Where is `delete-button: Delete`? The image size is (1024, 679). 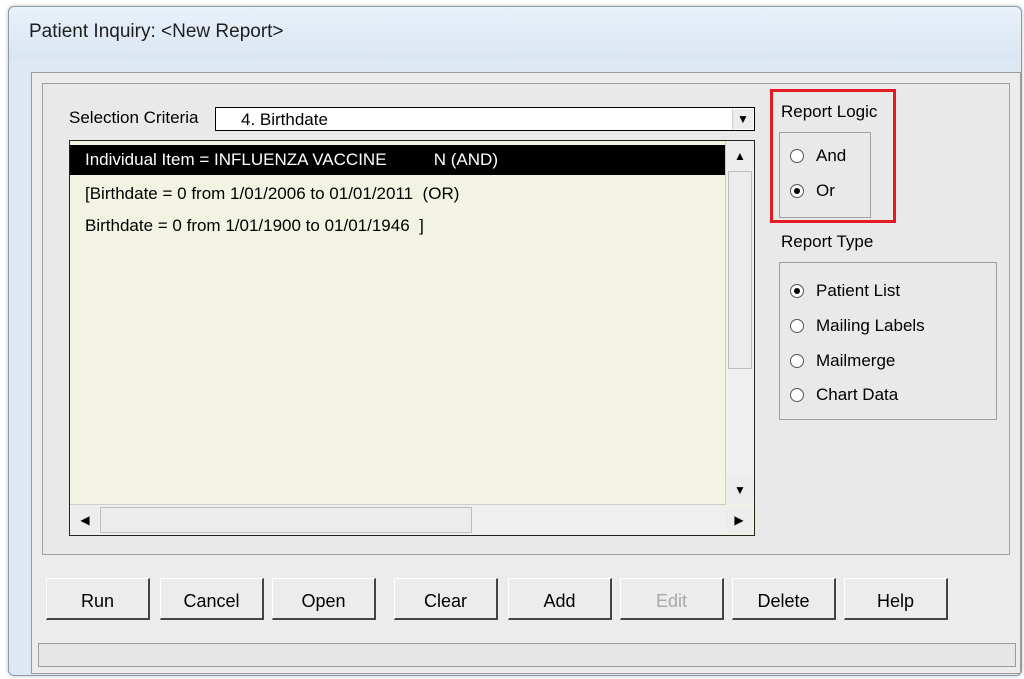 delete-button: Delete is located at coordinates (784, 599).